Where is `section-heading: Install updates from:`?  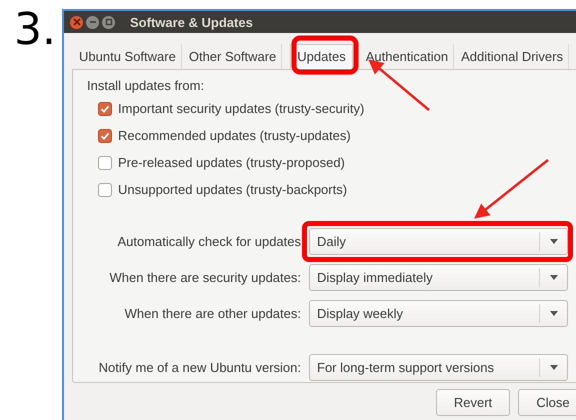 section-heading: Install updates from: is located at coordinates (146, 85).